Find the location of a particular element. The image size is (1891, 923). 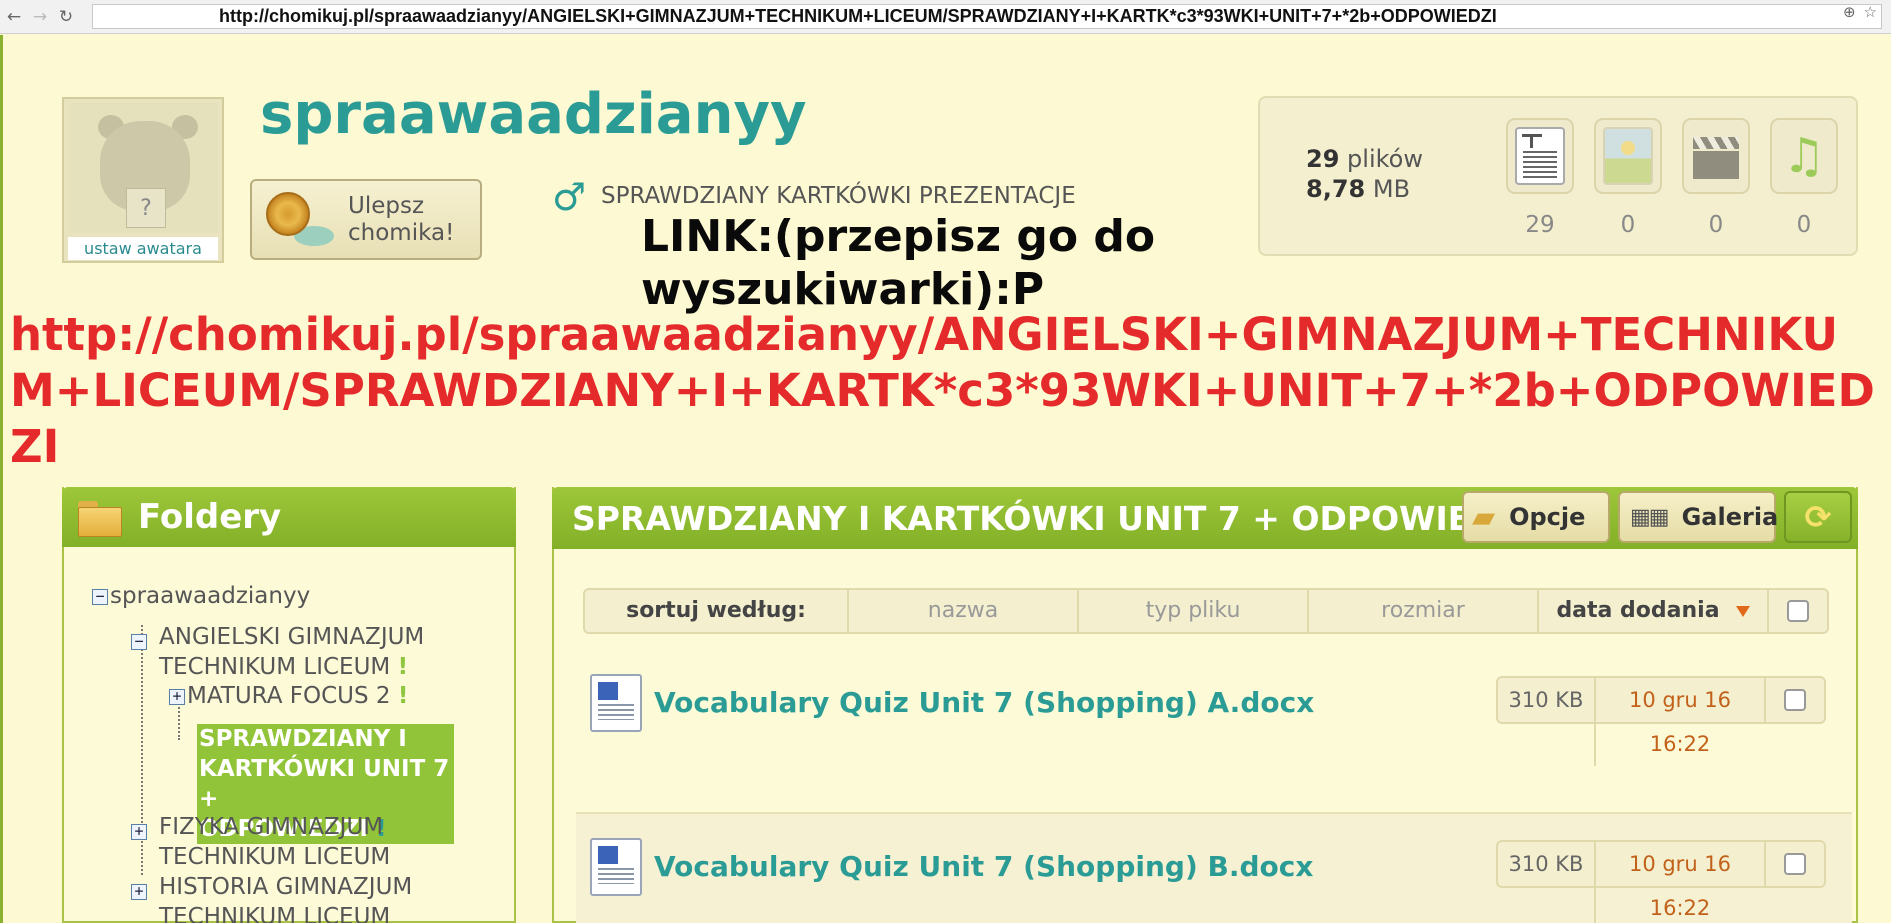

reload-icon: ↻ is located at coordinates (66, 17).